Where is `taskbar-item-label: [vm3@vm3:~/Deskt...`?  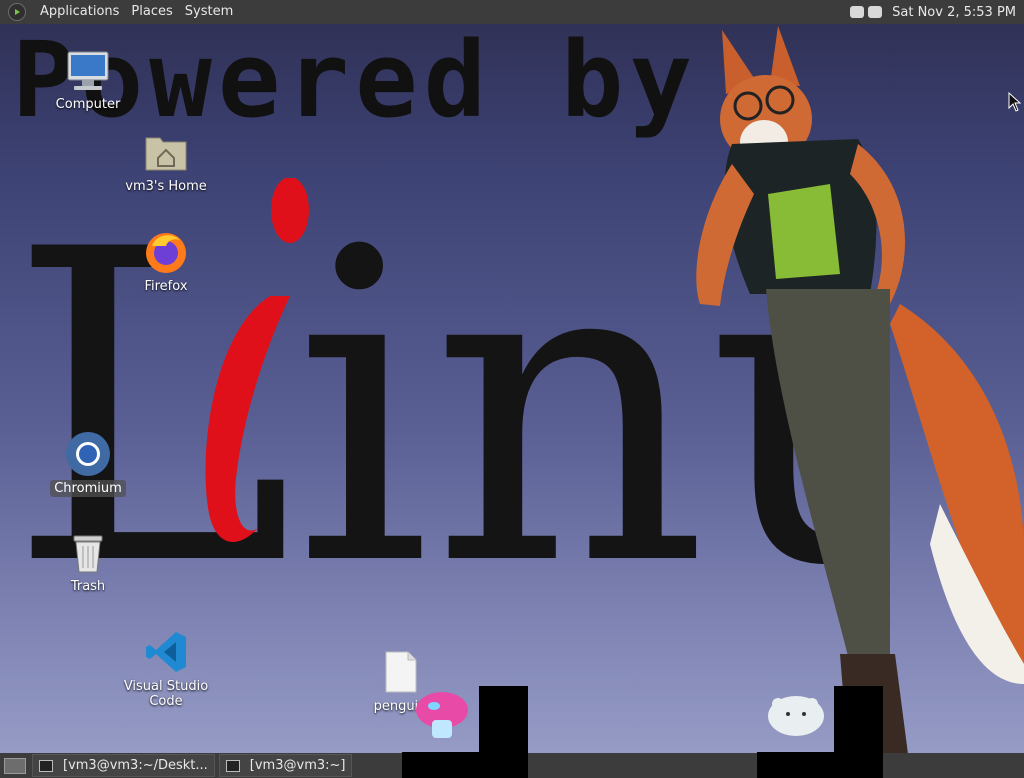 taskbar-item-label: [vm3@vm3:~/Deskt... is located at coordinates (135, 765).